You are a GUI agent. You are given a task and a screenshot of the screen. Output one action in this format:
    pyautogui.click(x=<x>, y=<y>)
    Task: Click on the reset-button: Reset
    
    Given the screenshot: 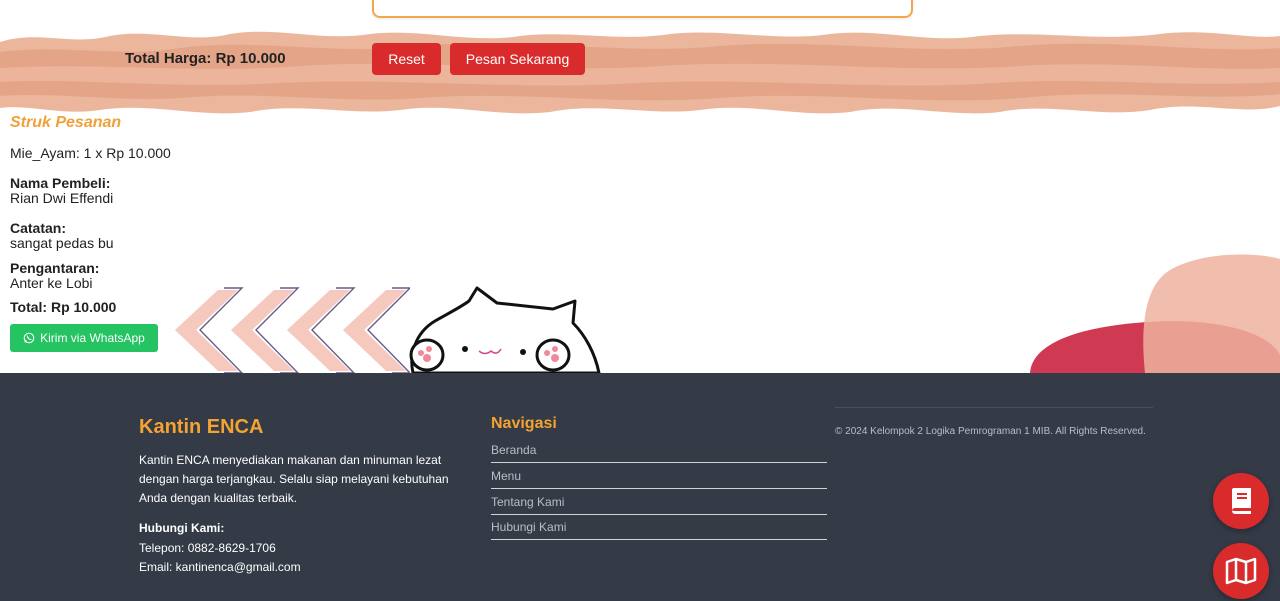 What is the action you would take?
    pyautogui.click(x=406, y=59)
    